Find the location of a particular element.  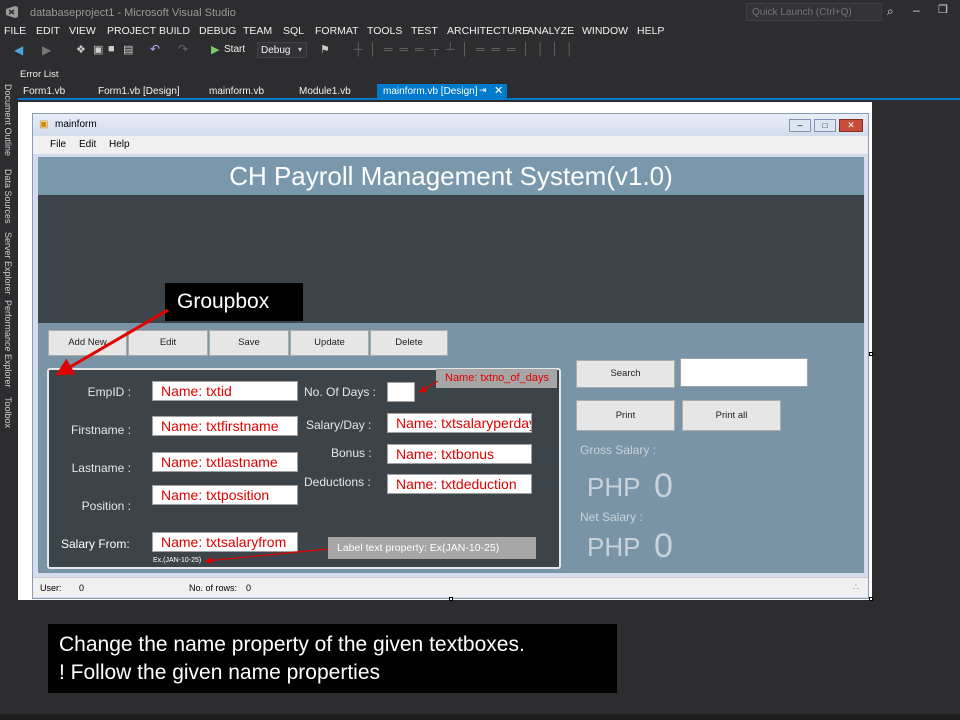

days-arrow is located at coordinates (428, 386).